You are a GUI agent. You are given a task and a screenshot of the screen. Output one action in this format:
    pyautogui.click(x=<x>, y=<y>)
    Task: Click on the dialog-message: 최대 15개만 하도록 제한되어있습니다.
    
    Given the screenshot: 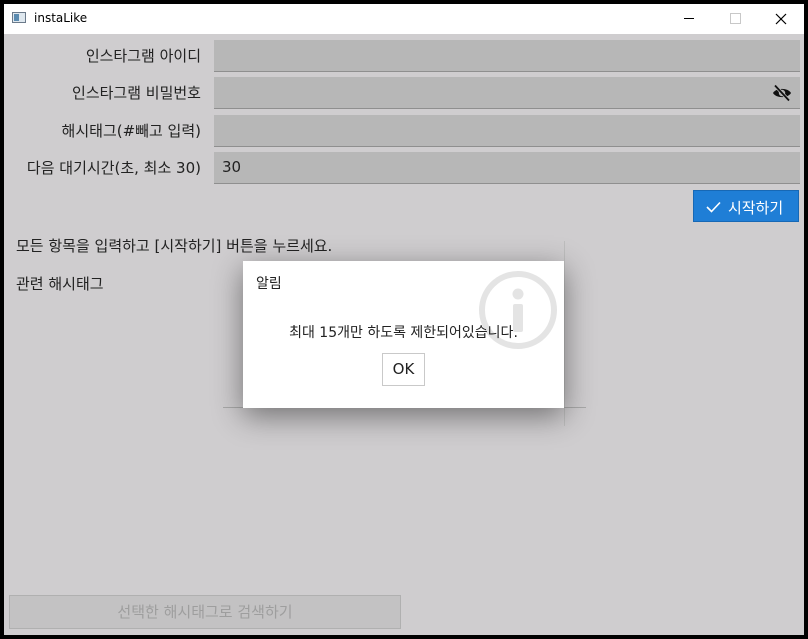 What is the action you would take?
    pyautogui.click(x=403, y=333)
    